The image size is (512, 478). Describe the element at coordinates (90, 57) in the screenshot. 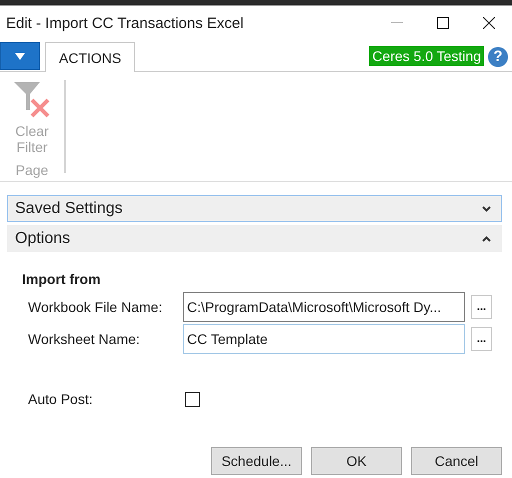

I see `ribbon-tab: ACTIONS` at that location.